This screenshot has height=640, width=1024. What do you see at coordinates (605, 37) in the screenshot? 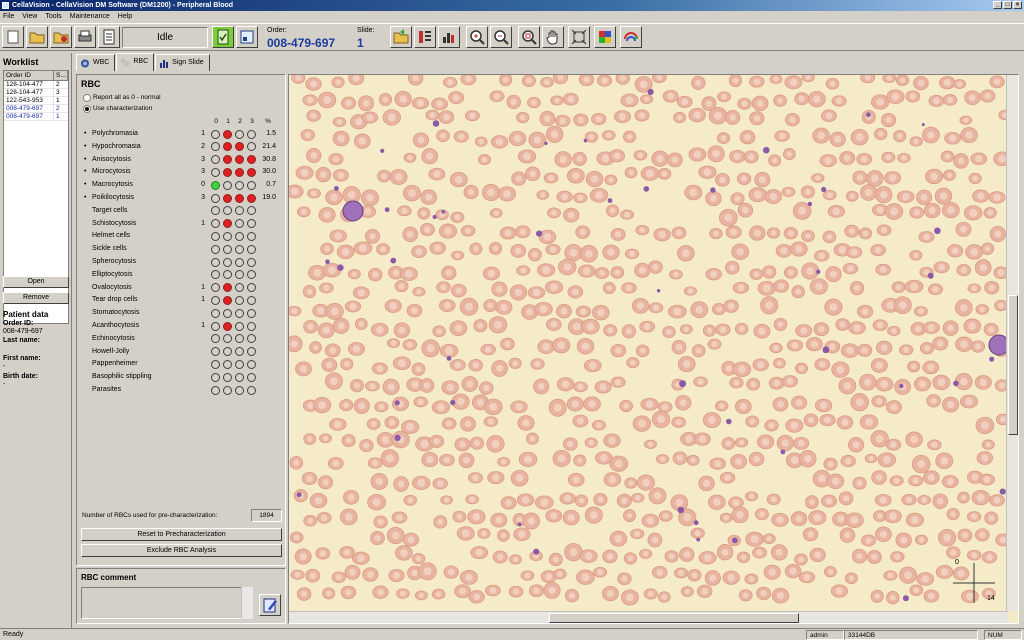
I see `color-adjust-button` at bounding box center [605, 37].